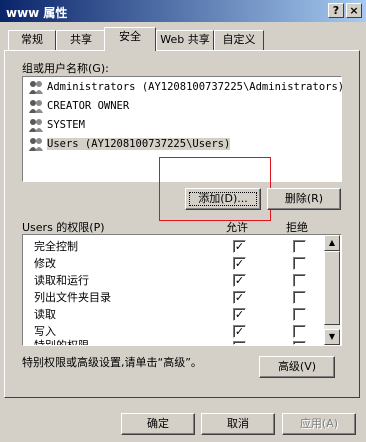  What do you see at coordinates (112, 362) in the screenshot?
I see `advanced-hint: 特别权限或高级设置,请单击“高级”。` at bounding box center [112, 362].